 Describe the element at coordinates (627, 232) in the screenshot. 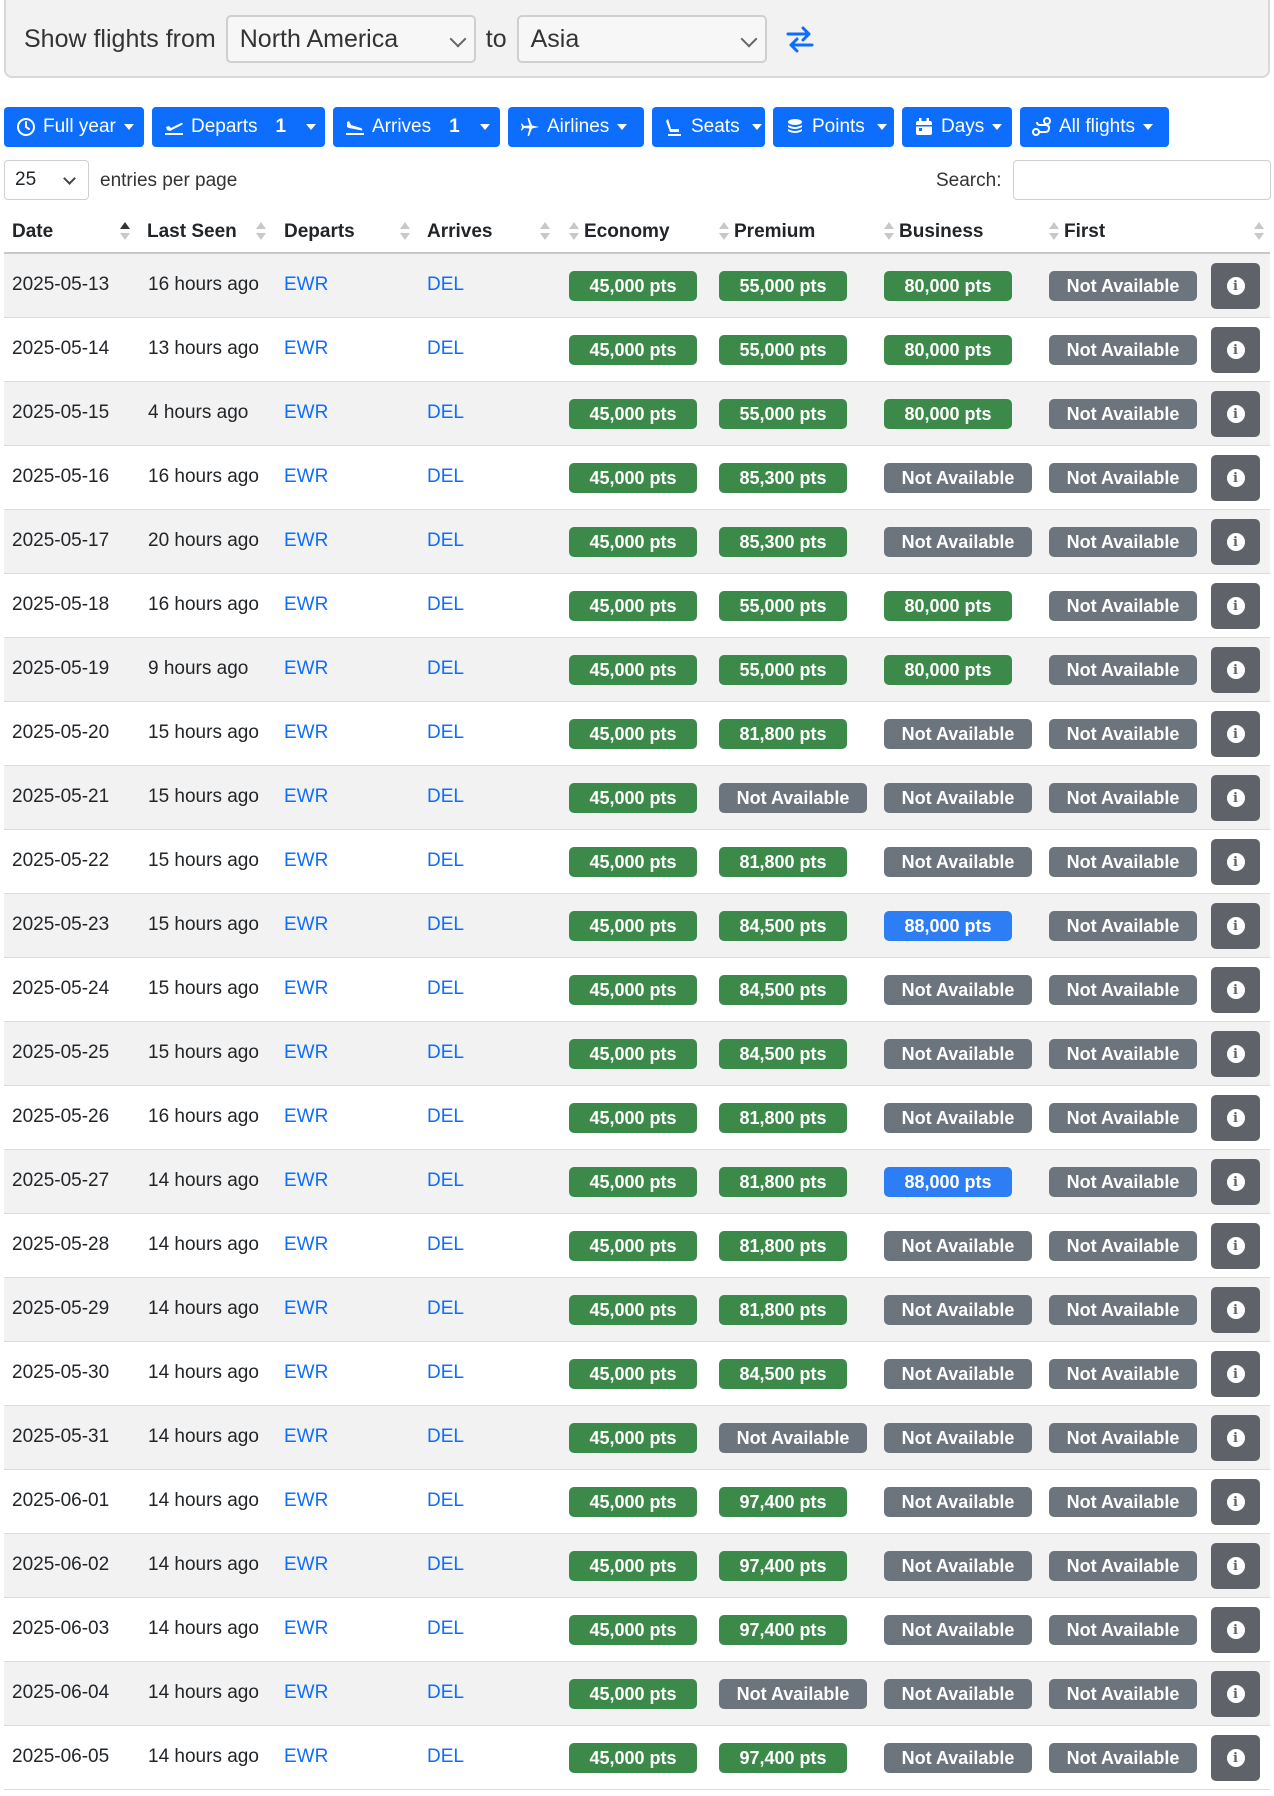

I see `column-header-economy: Economy` at that location.